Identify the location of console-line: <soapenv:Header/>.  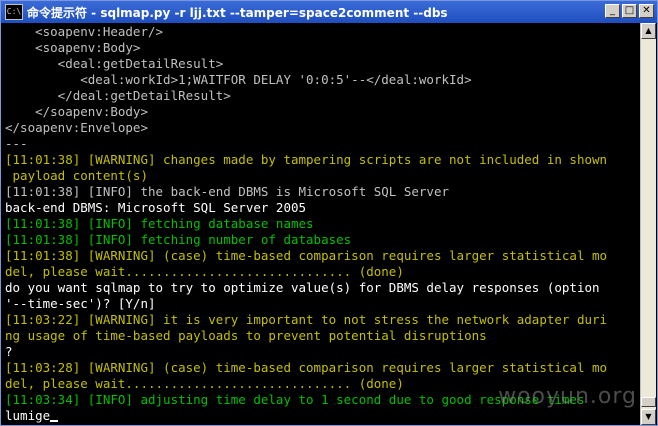
(84, 31).